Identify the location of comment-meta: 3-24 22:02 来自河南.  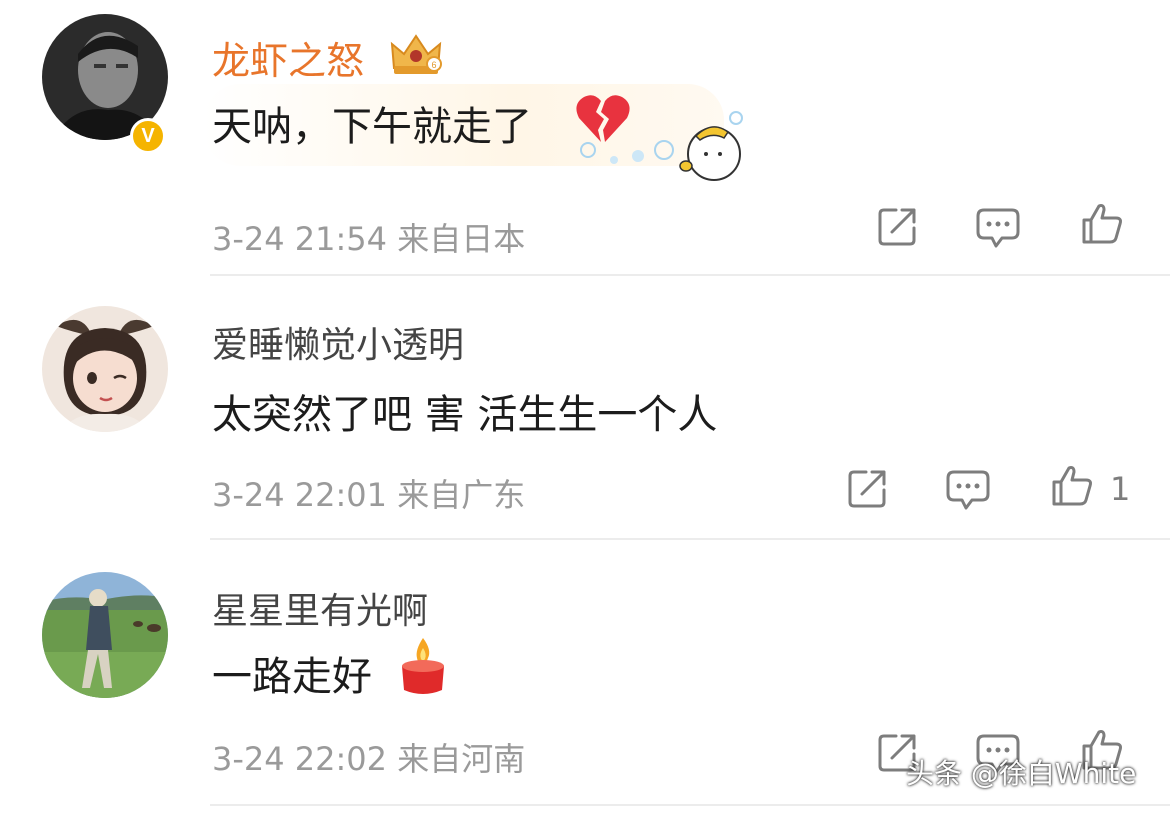
(369, 759).